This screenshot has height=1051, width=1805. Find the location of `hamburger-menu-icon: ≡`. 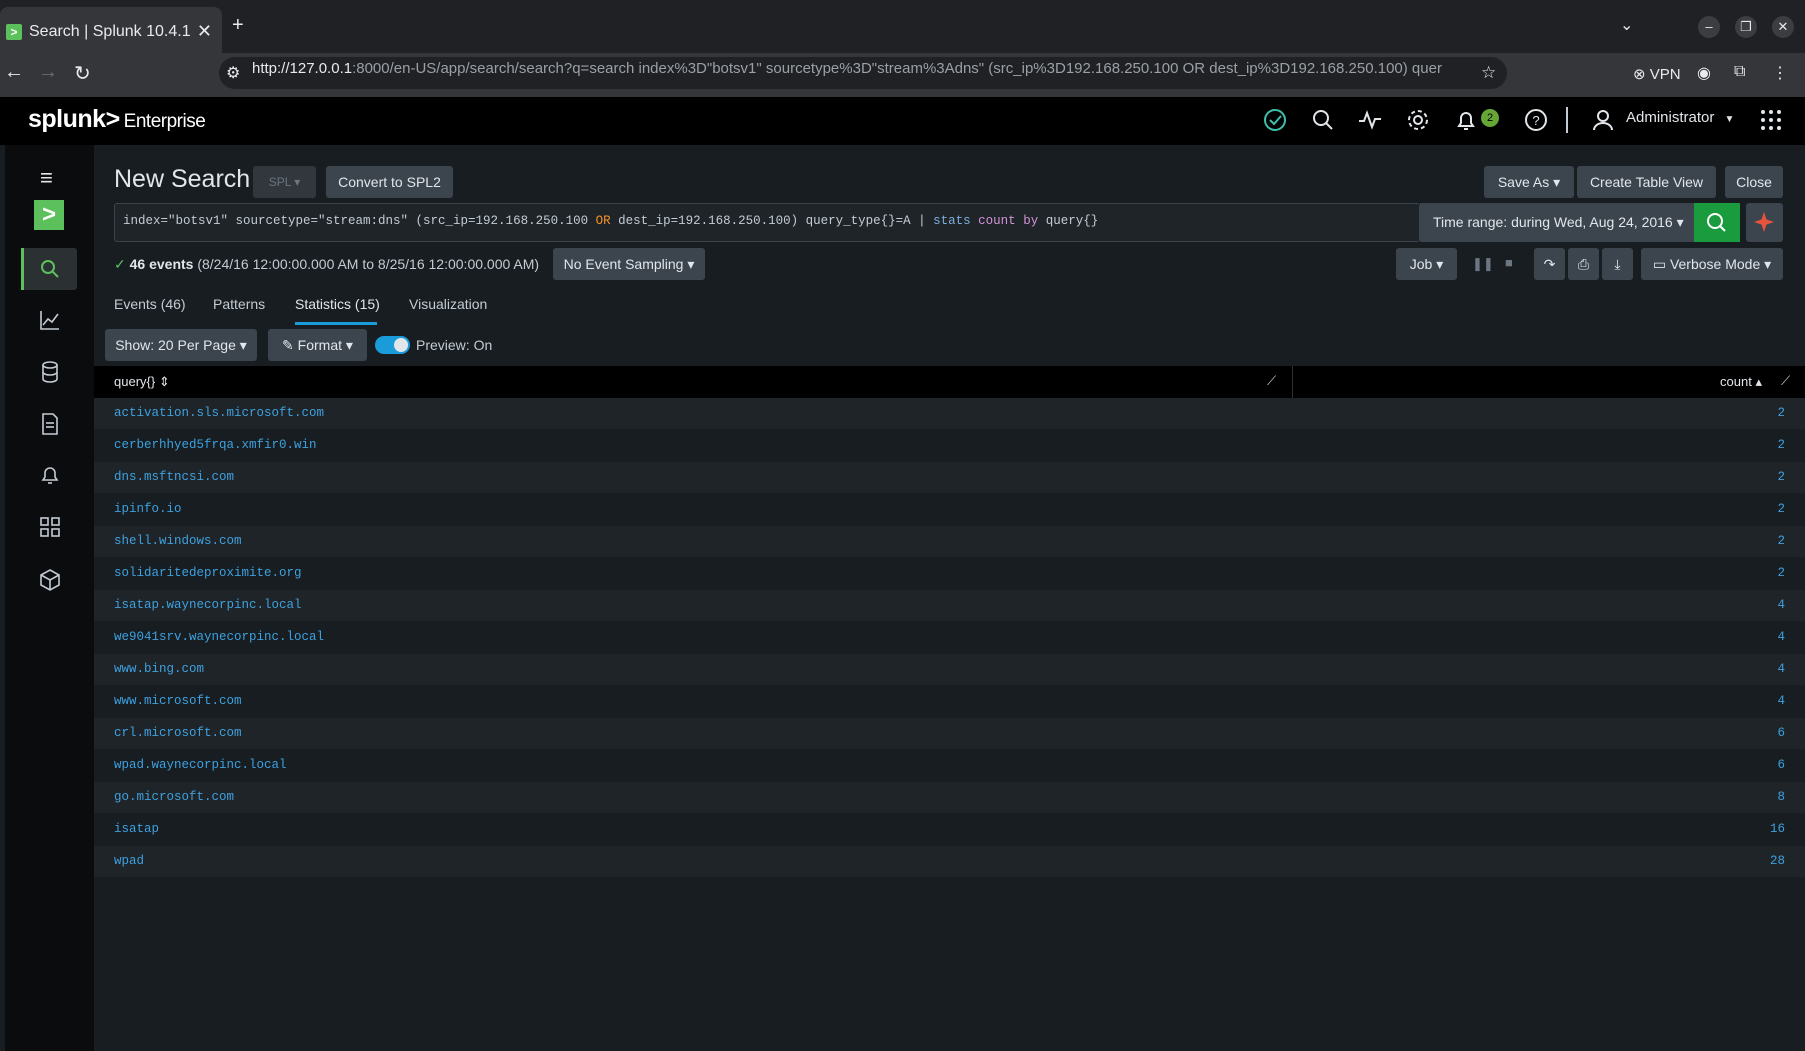

hamburger-menu-icon: ≡ is located at coordinates (46, 178).